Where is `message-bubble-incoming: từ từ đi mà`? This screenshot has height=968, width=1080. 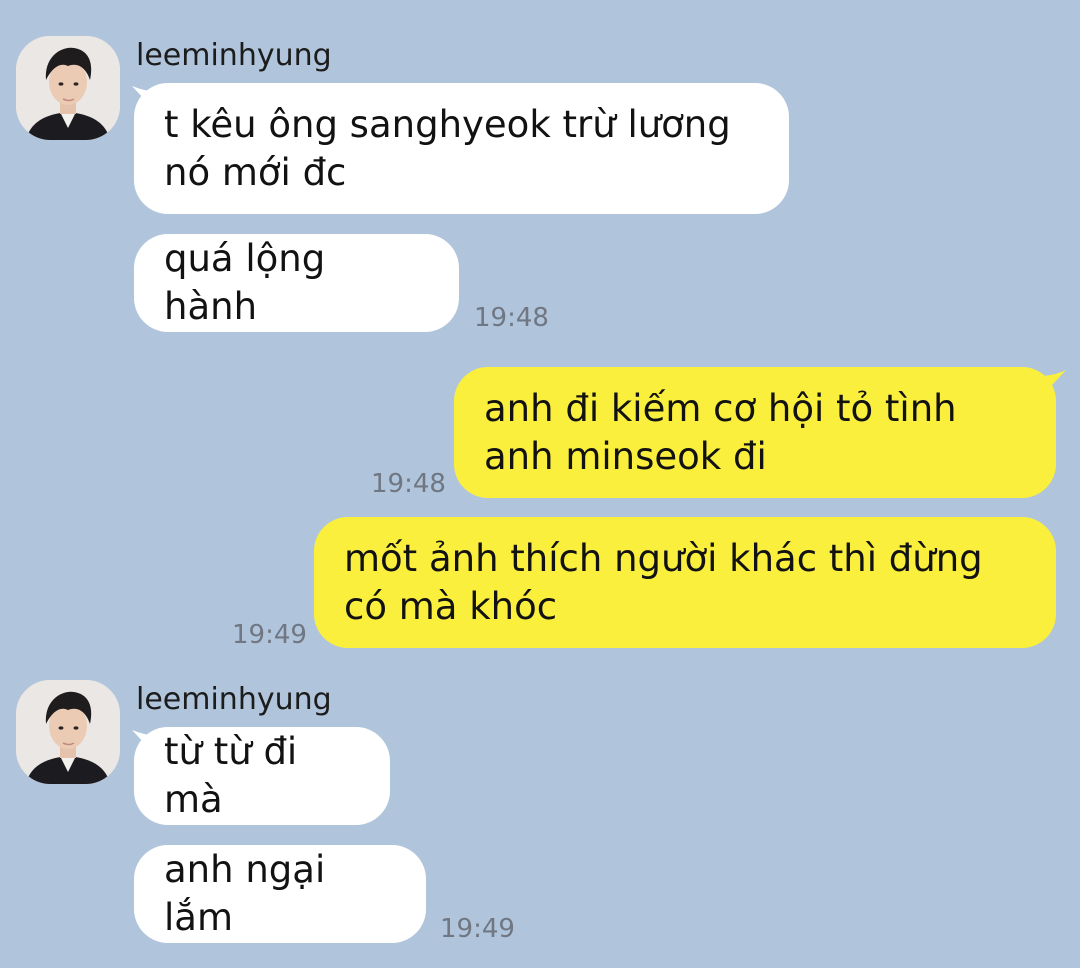
message-bubble-incoming: từ từ đi mà is located at coordinates (262, 776).